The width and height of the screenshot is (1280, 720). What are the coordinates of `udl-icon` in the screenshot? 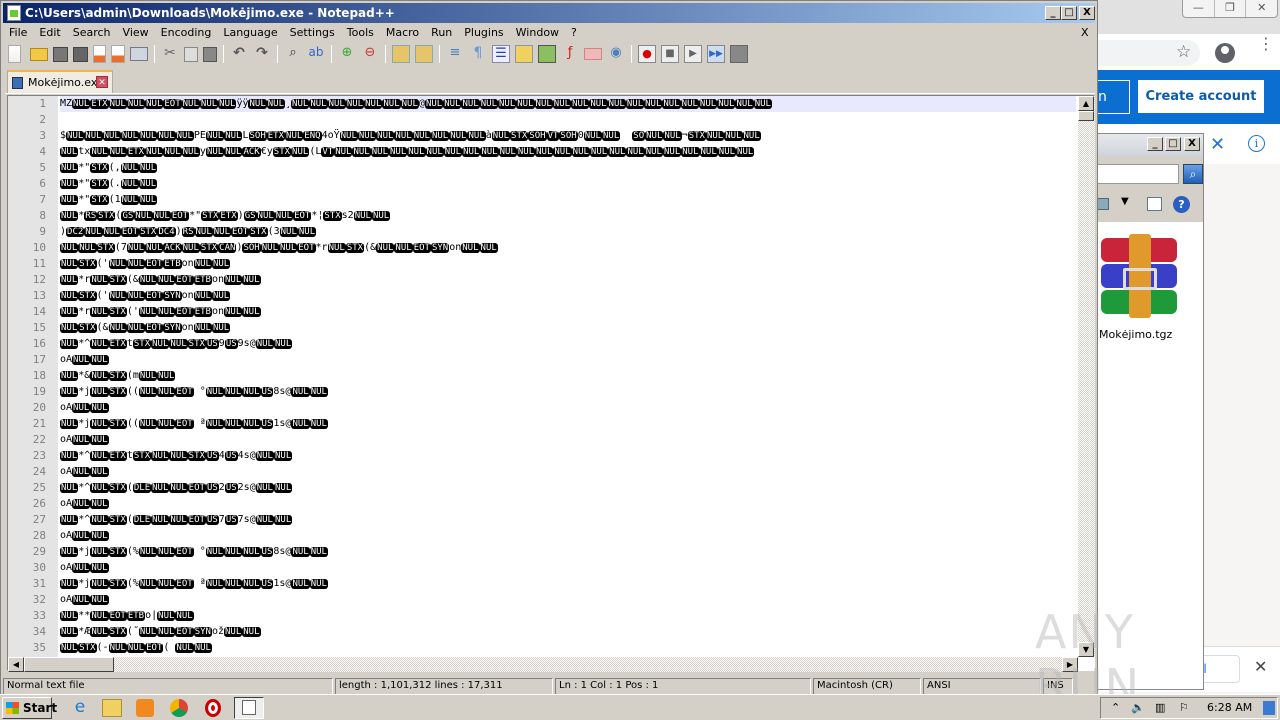 It's located at (524, 54).